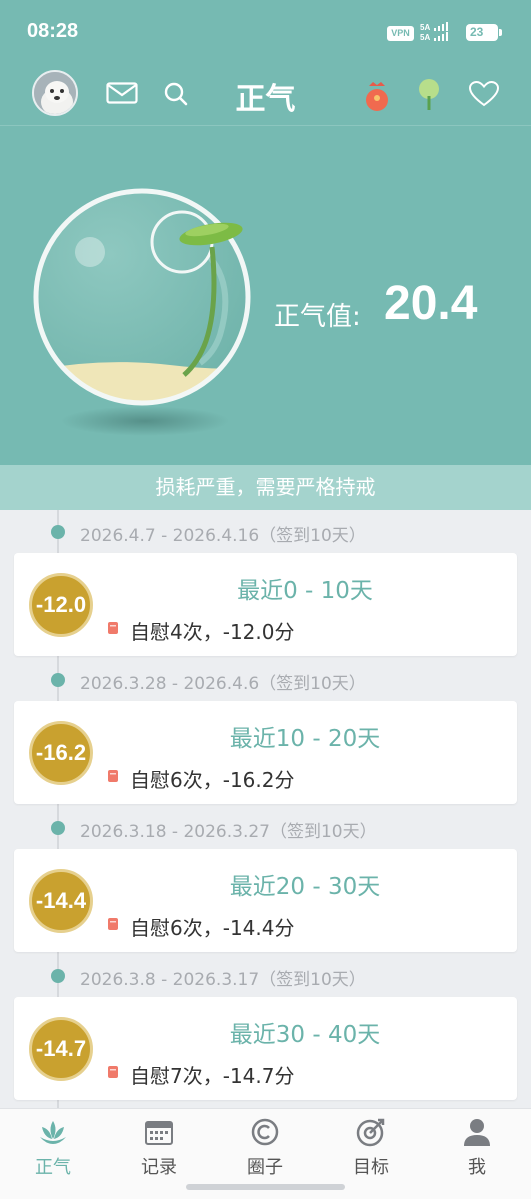 The image size is (531, 1199). What do you see at coordinates (429, 95) in the screenshot?
I see `tree-icon` at bounding box center [429, 95].